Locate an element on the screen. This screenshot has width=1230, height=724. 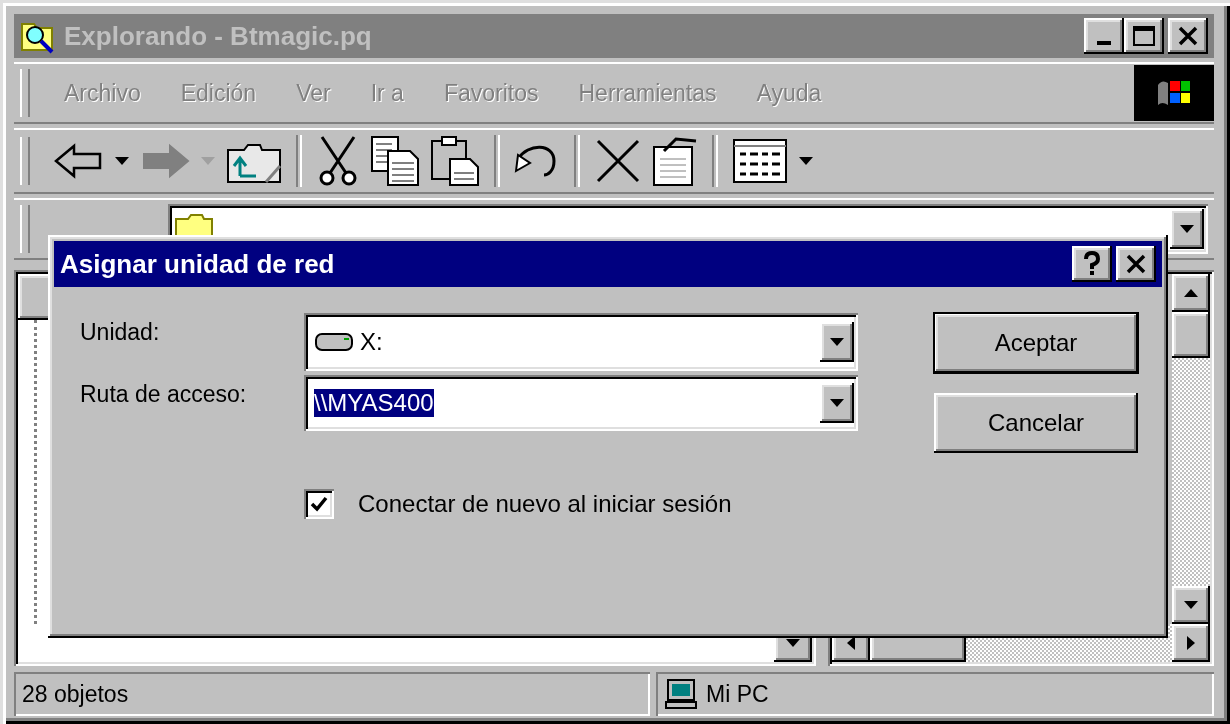
checkbox is located at coordinates (319, 504).